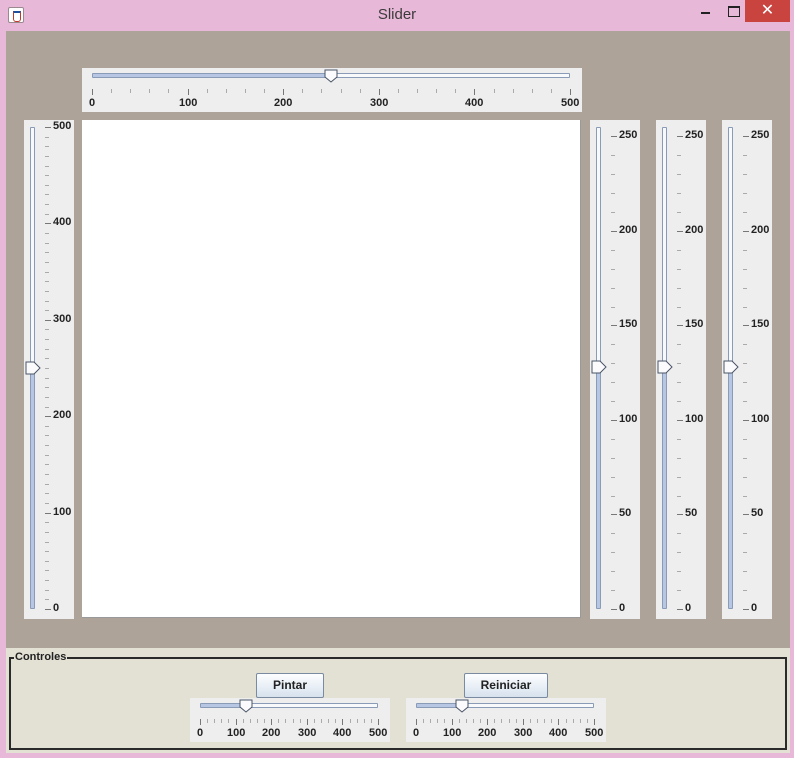 The height and width of the screenshot is (758, 794). I want to click on controls-border, so click(398, 703).